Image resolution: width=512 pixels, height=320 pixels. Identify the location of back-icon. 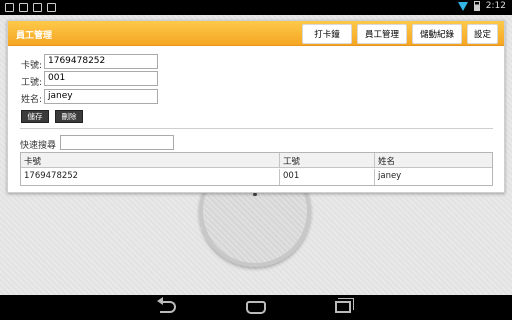
(168, 307).